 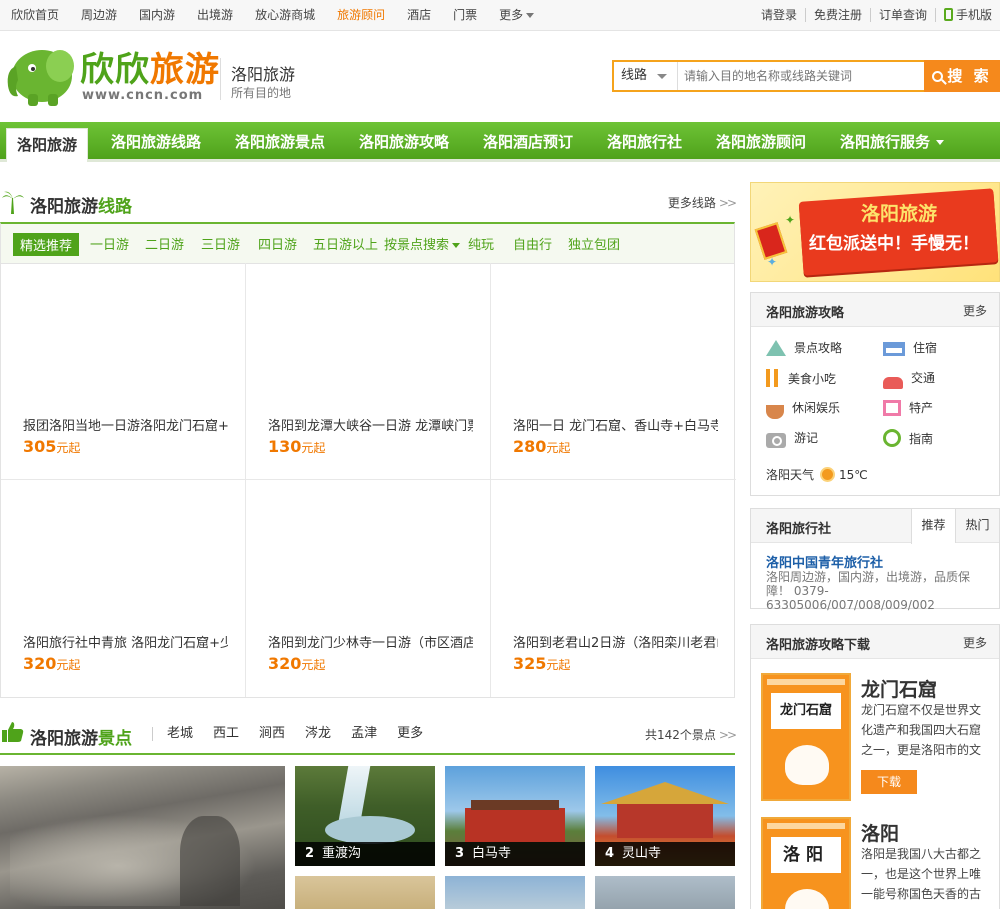 What do you see at coordinates (665, 816) in the screenshot?
I see `scenic-thumb: 4 灵山寺` at bounding box center [665, 816].